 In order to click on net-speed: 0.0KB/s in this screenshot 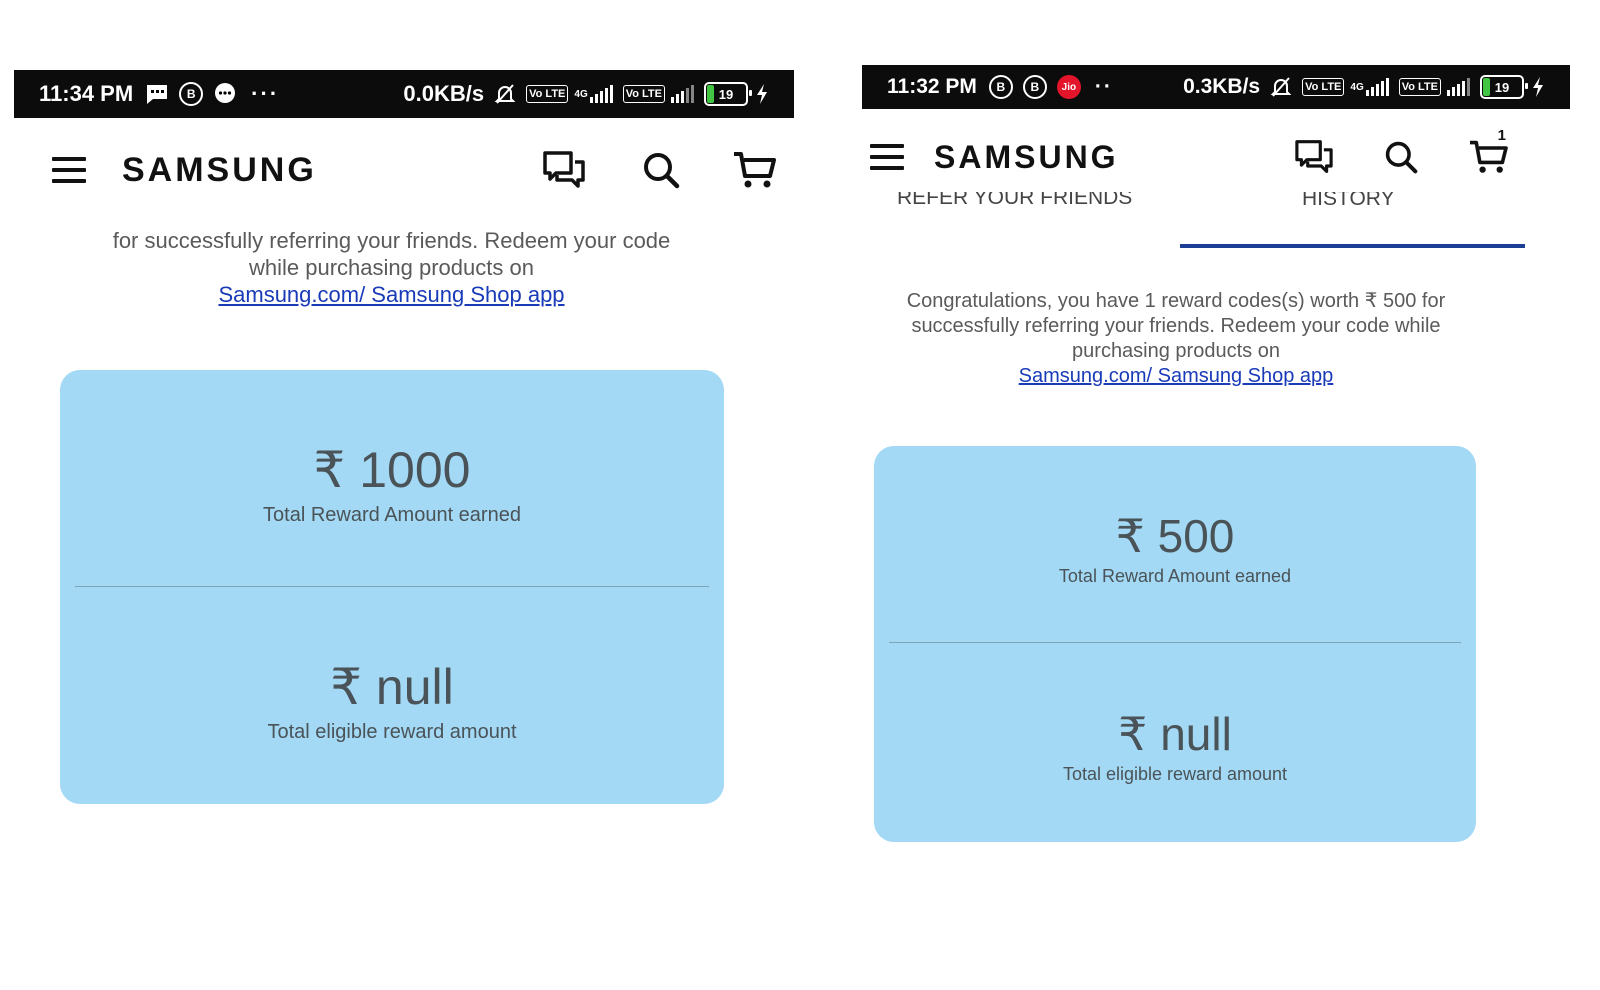, I will do `click(444, 93)`.